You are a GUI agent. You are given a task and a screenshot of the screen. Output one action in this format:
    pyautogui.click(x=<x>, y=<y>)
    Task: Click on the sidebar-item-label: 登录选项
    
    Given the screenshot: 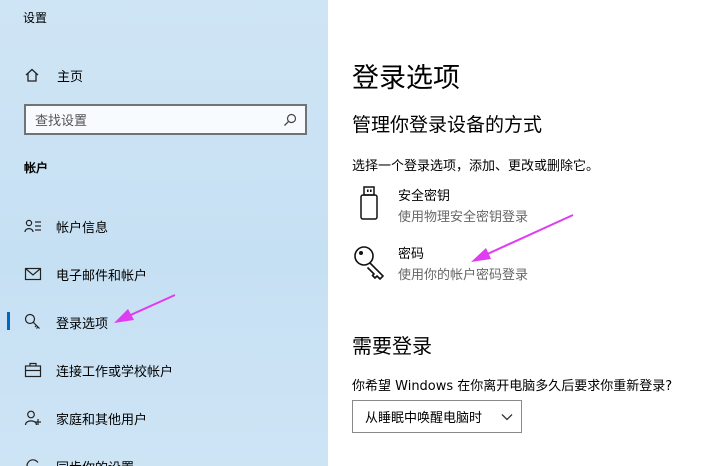 What is the action you would take?
    pyautogui.click(x=82, y=324)
    